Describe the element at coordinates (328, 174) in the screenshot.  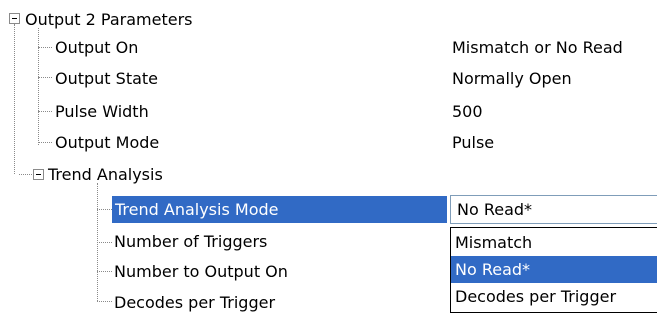
I see `tree-node-trend-analysis: Trend Analysis` at that location.